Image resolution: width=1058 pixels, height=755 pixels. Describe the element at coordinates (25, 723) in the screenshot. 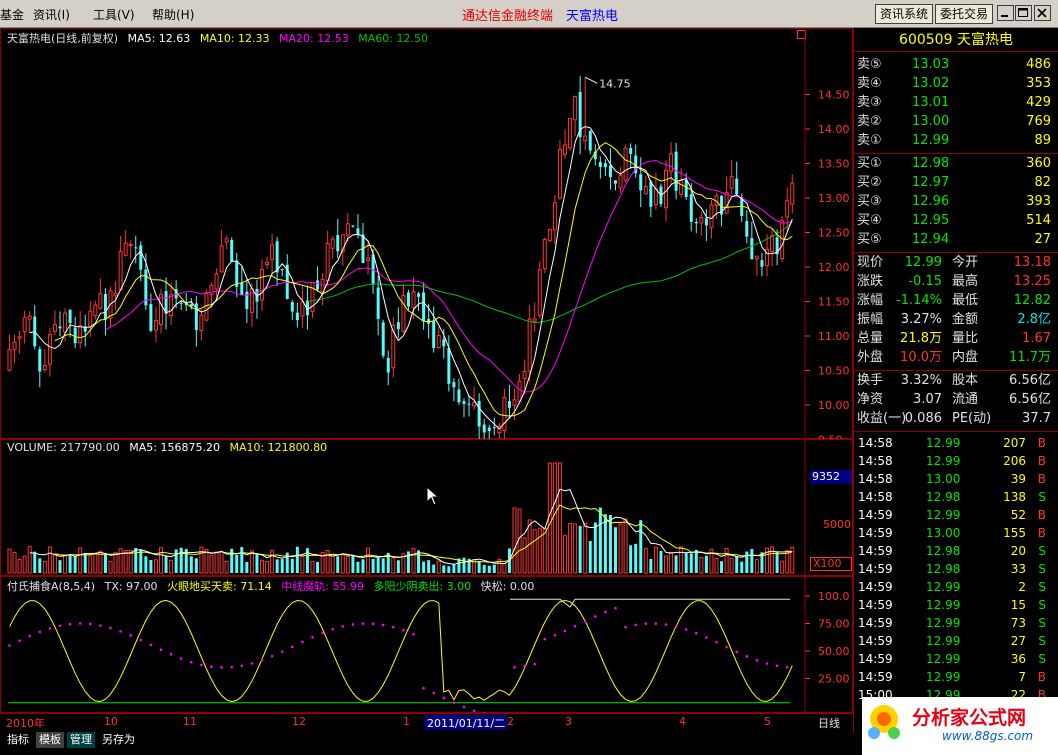

I see `date-label: 2010年` at that location.